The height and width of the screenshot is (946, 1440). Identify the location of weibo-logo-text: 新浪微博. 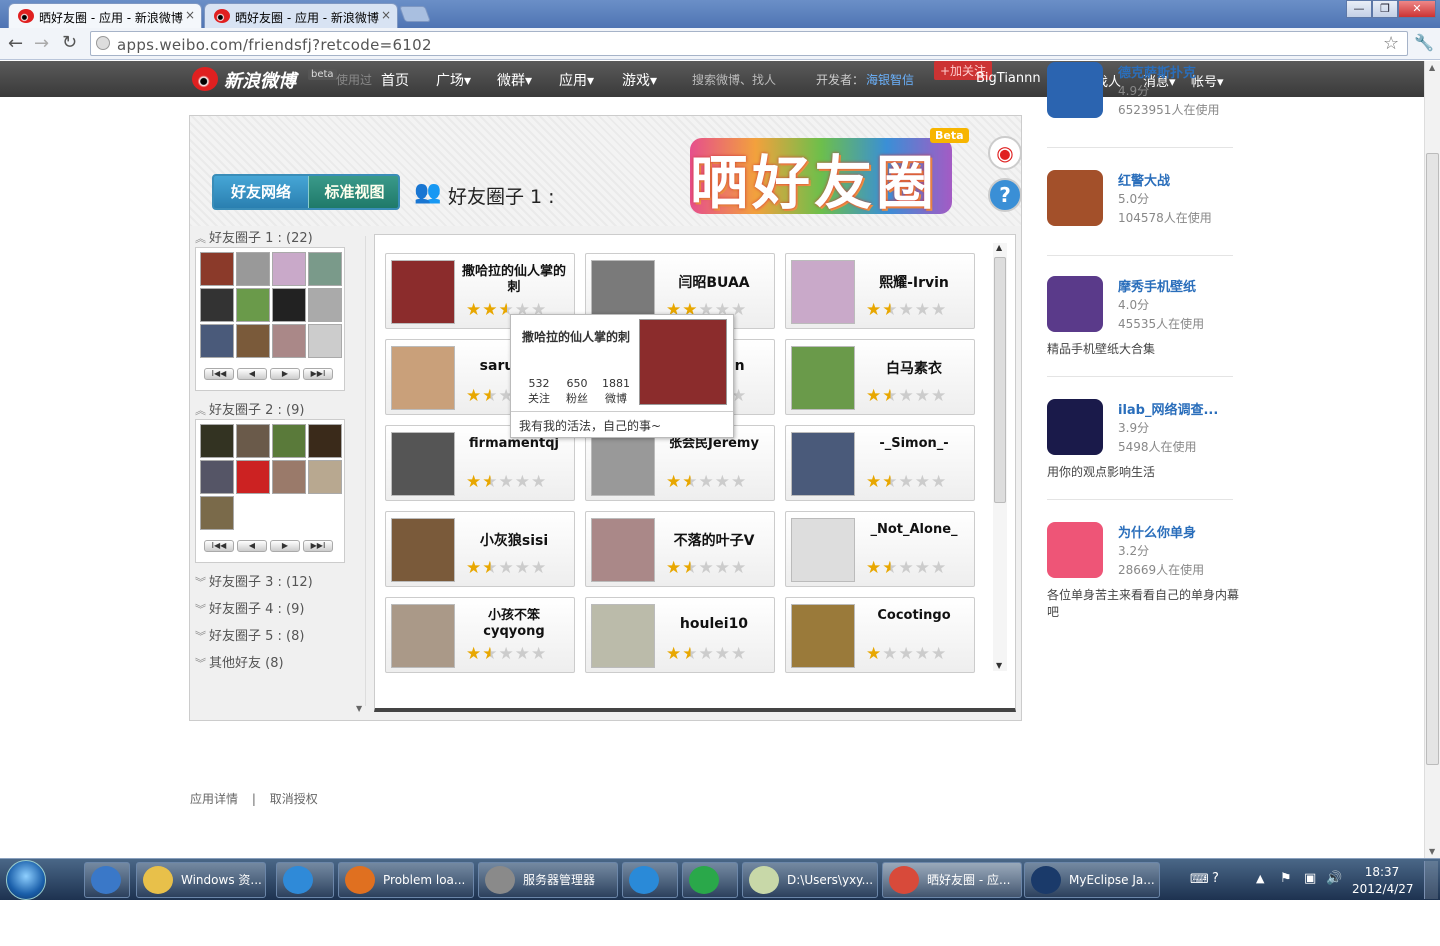
(260, 80).